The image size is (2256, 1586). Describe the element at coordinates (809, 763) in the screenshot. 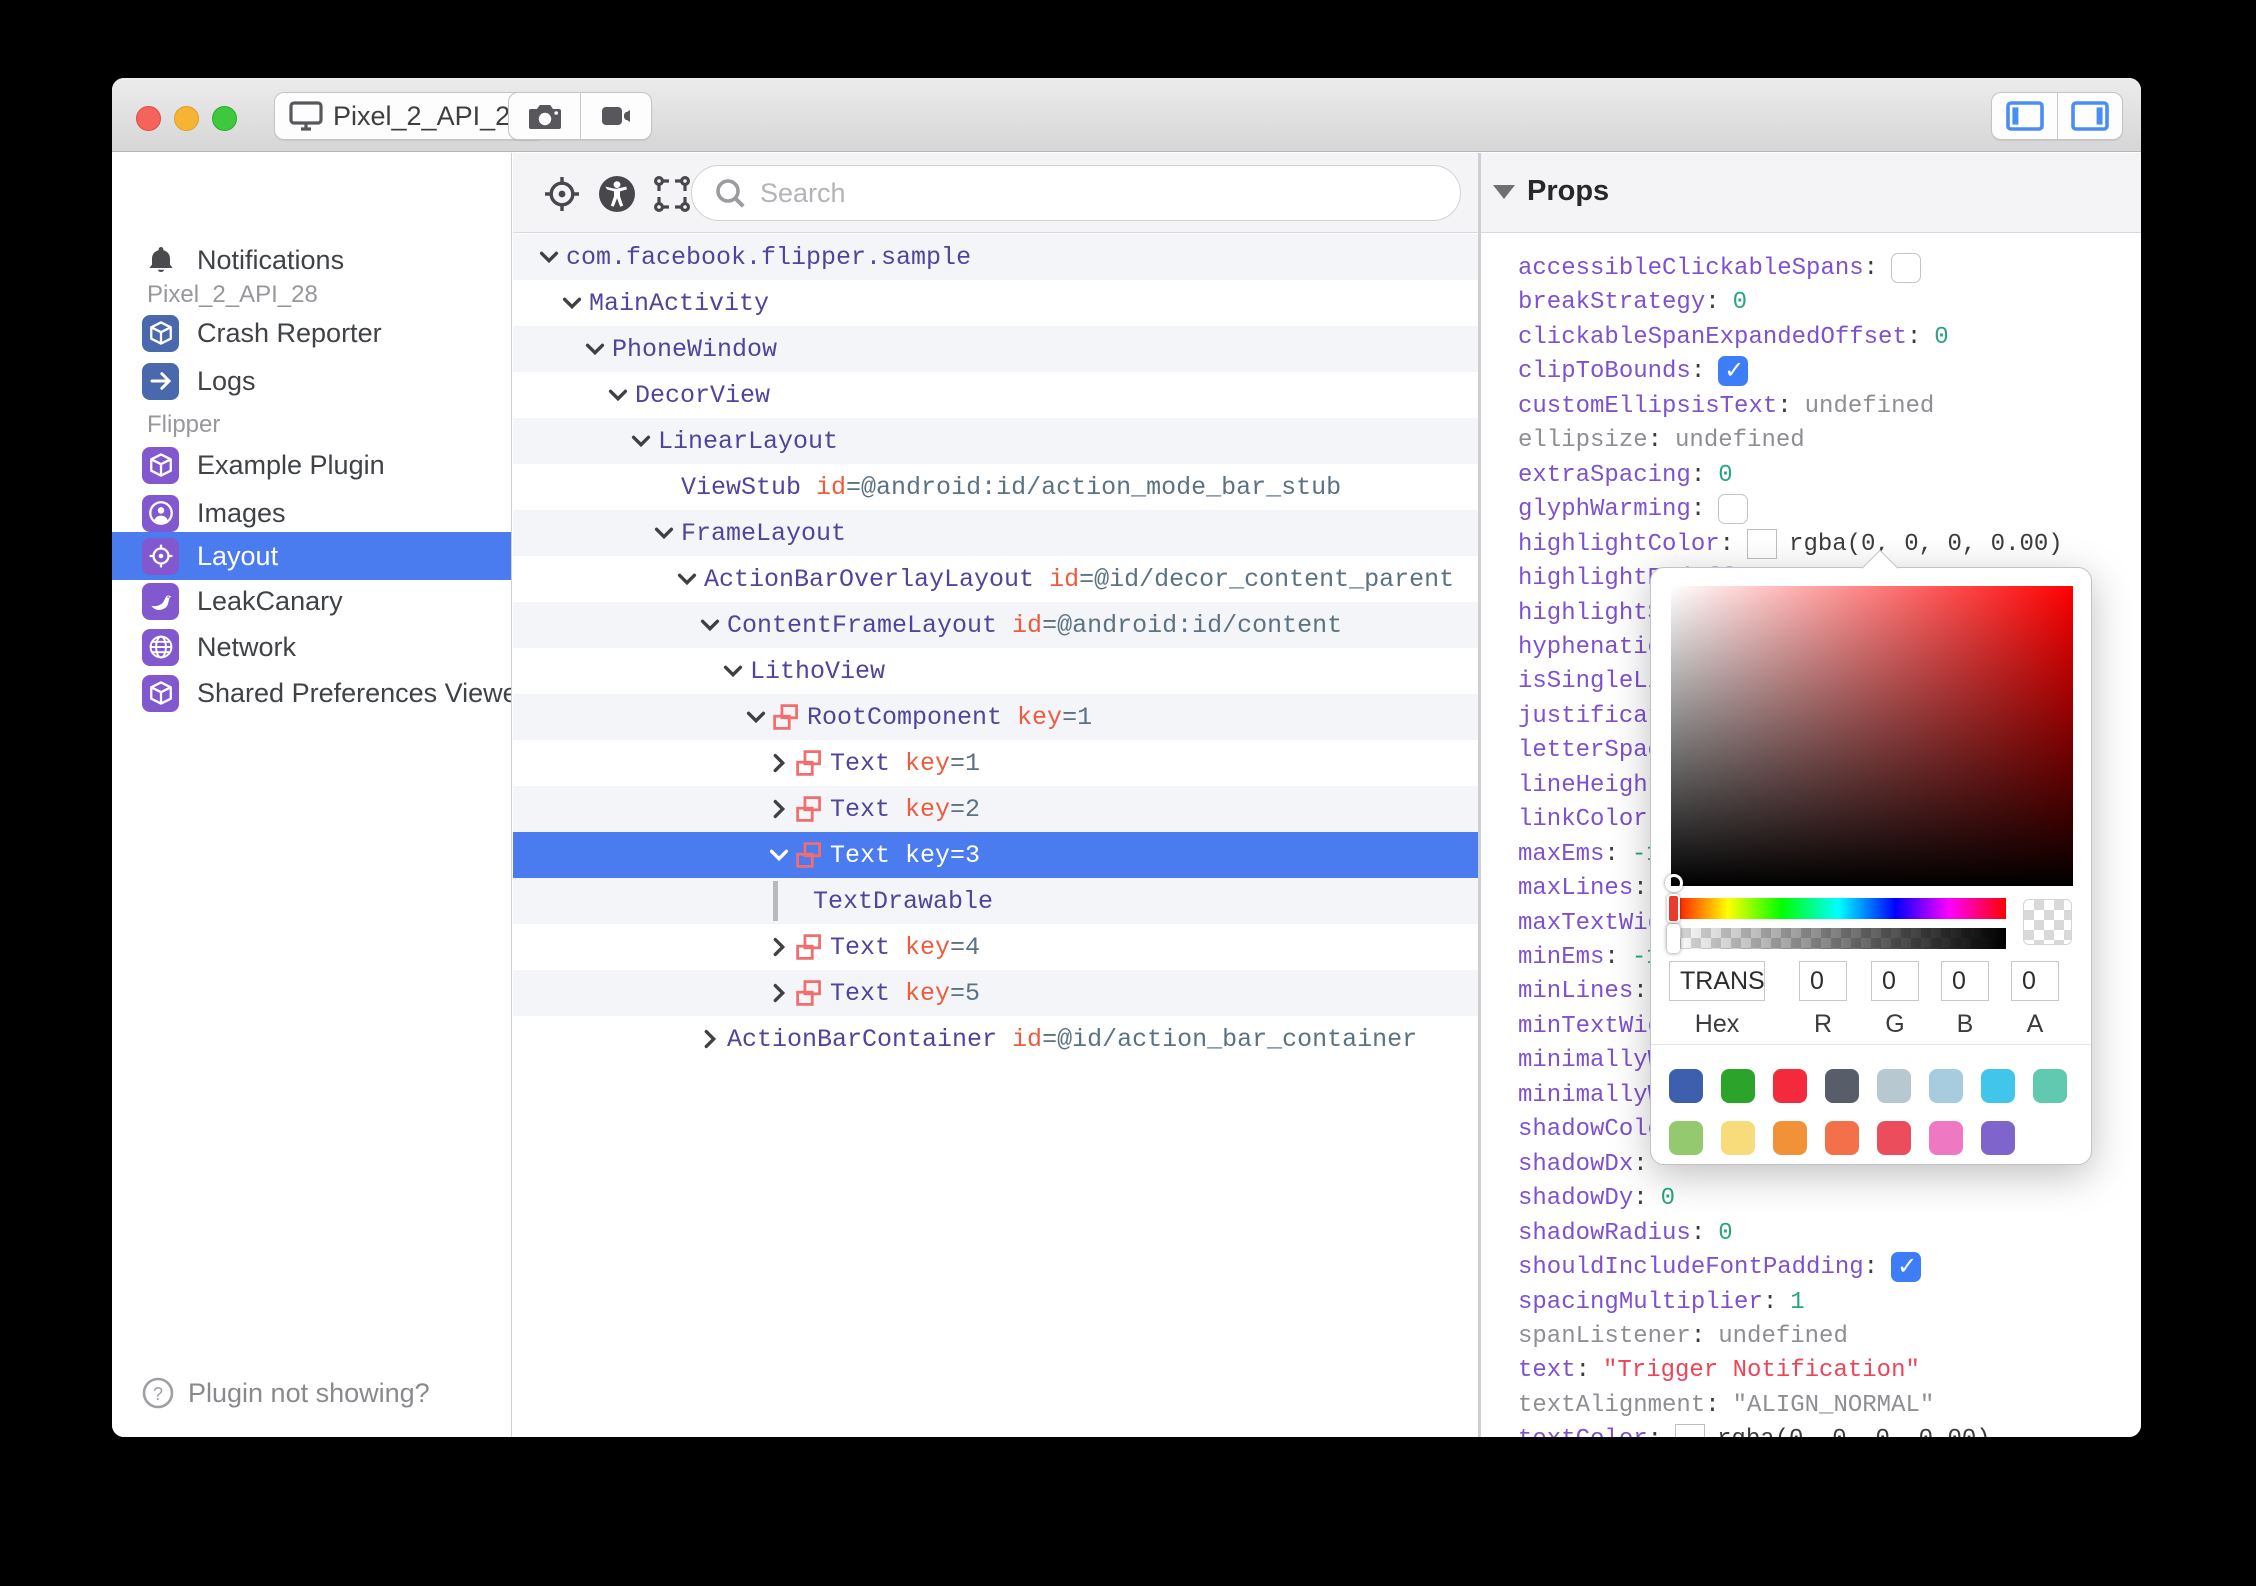

I see `litho-component-icon` at that location.